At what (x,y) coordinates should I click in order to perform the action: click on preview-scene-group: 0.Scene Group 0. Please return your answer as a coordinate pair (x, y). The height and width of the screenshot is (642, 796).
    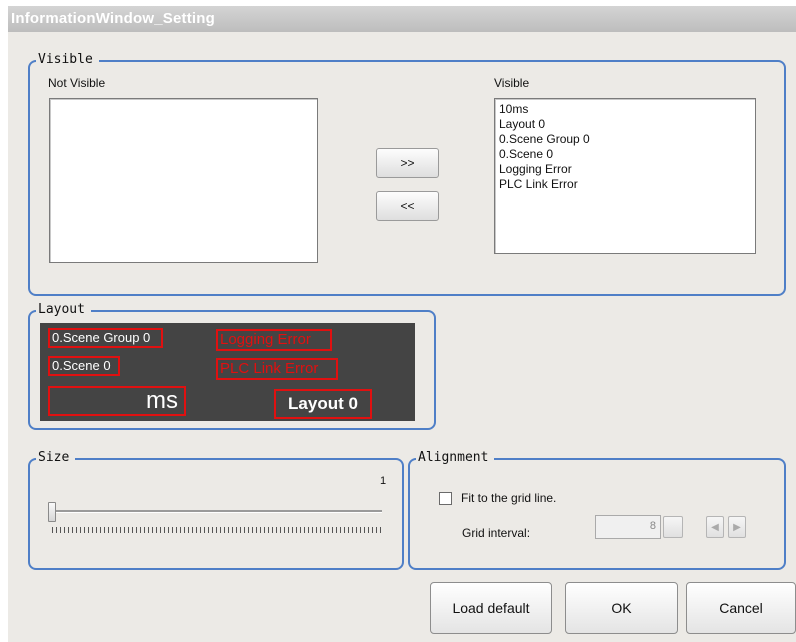
    Looking at the image, I should click on (105, 338).